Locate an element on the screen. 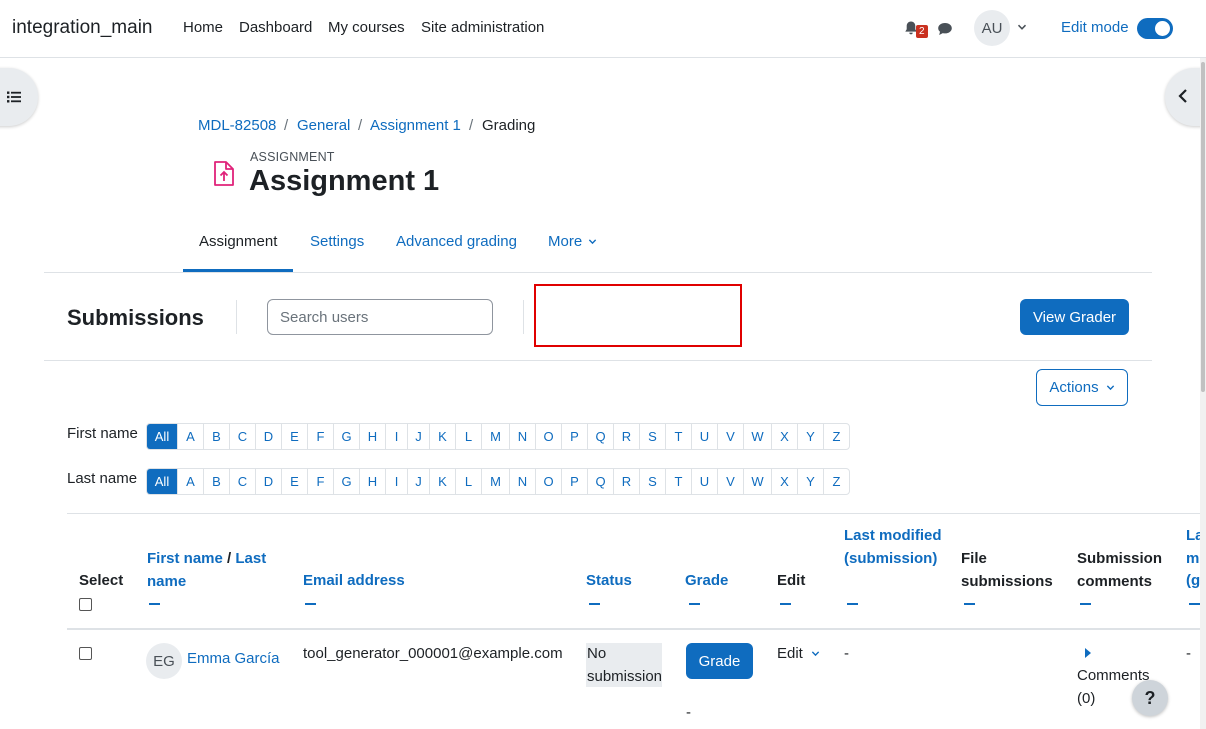 This screenshot has height=729, width=1206. sort-first-name-link: First name is located at coordinates (185, 558).